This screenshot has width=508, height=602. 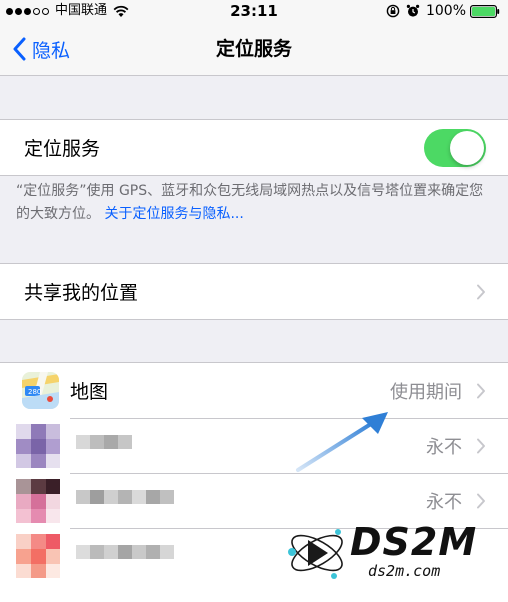 I want to click on location-services-label: 定位服务, so click(x=62, y=149).